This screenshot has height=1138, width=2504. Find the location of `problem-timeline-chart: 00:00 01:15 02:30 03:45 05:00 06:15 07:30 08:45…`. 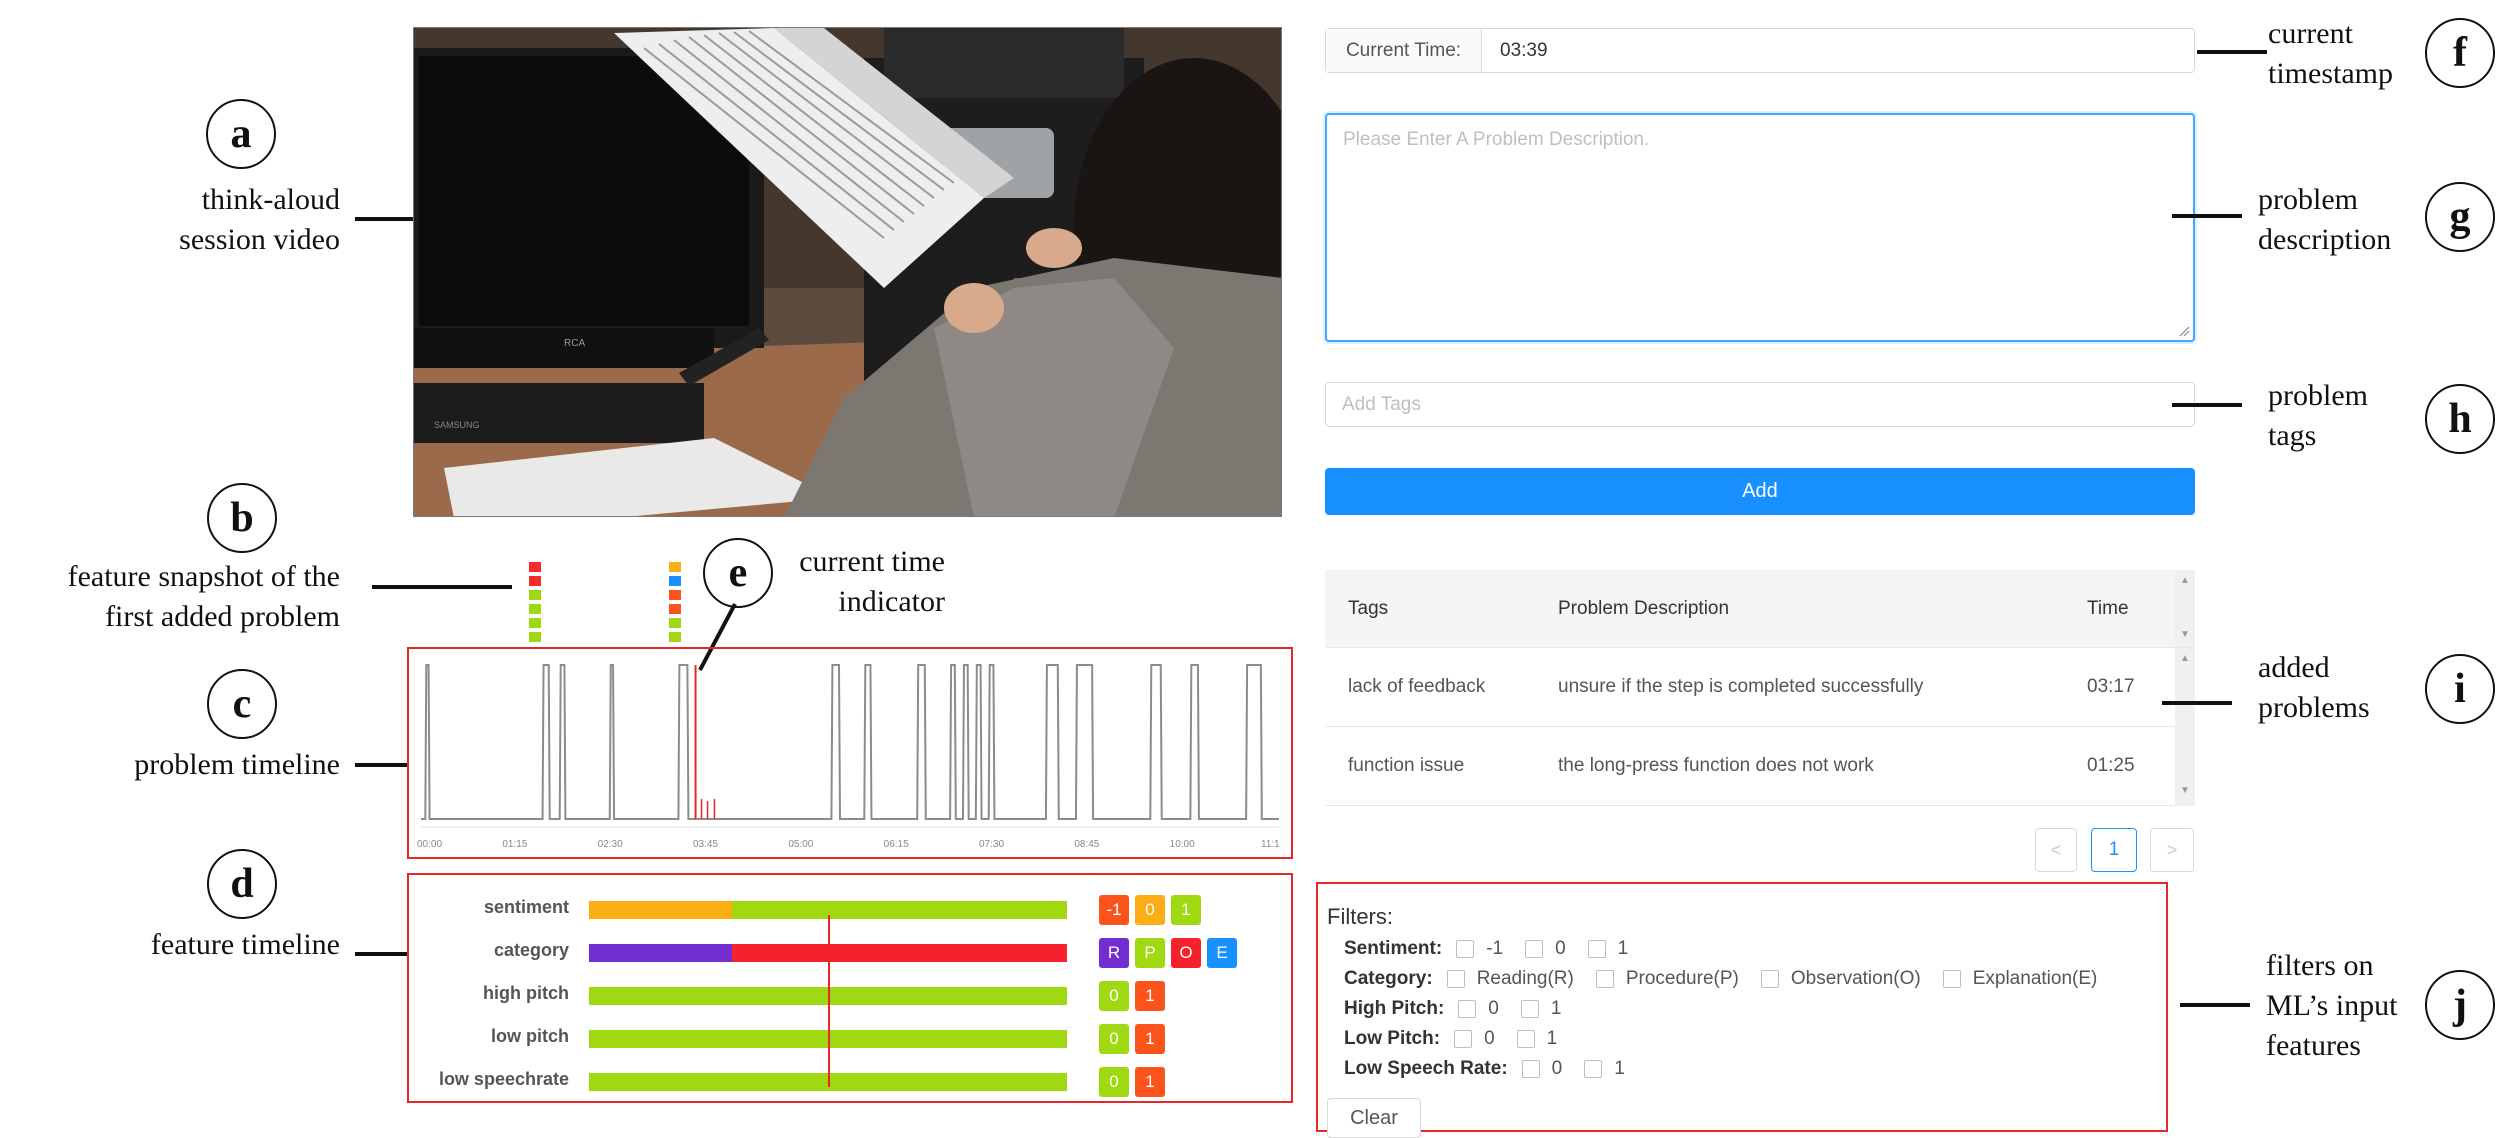

problem-timeline-chart: 00:00 01:15 02:30 03:45 05:00 06:15 07:30 08:45… is located at coordinates (850, 753).